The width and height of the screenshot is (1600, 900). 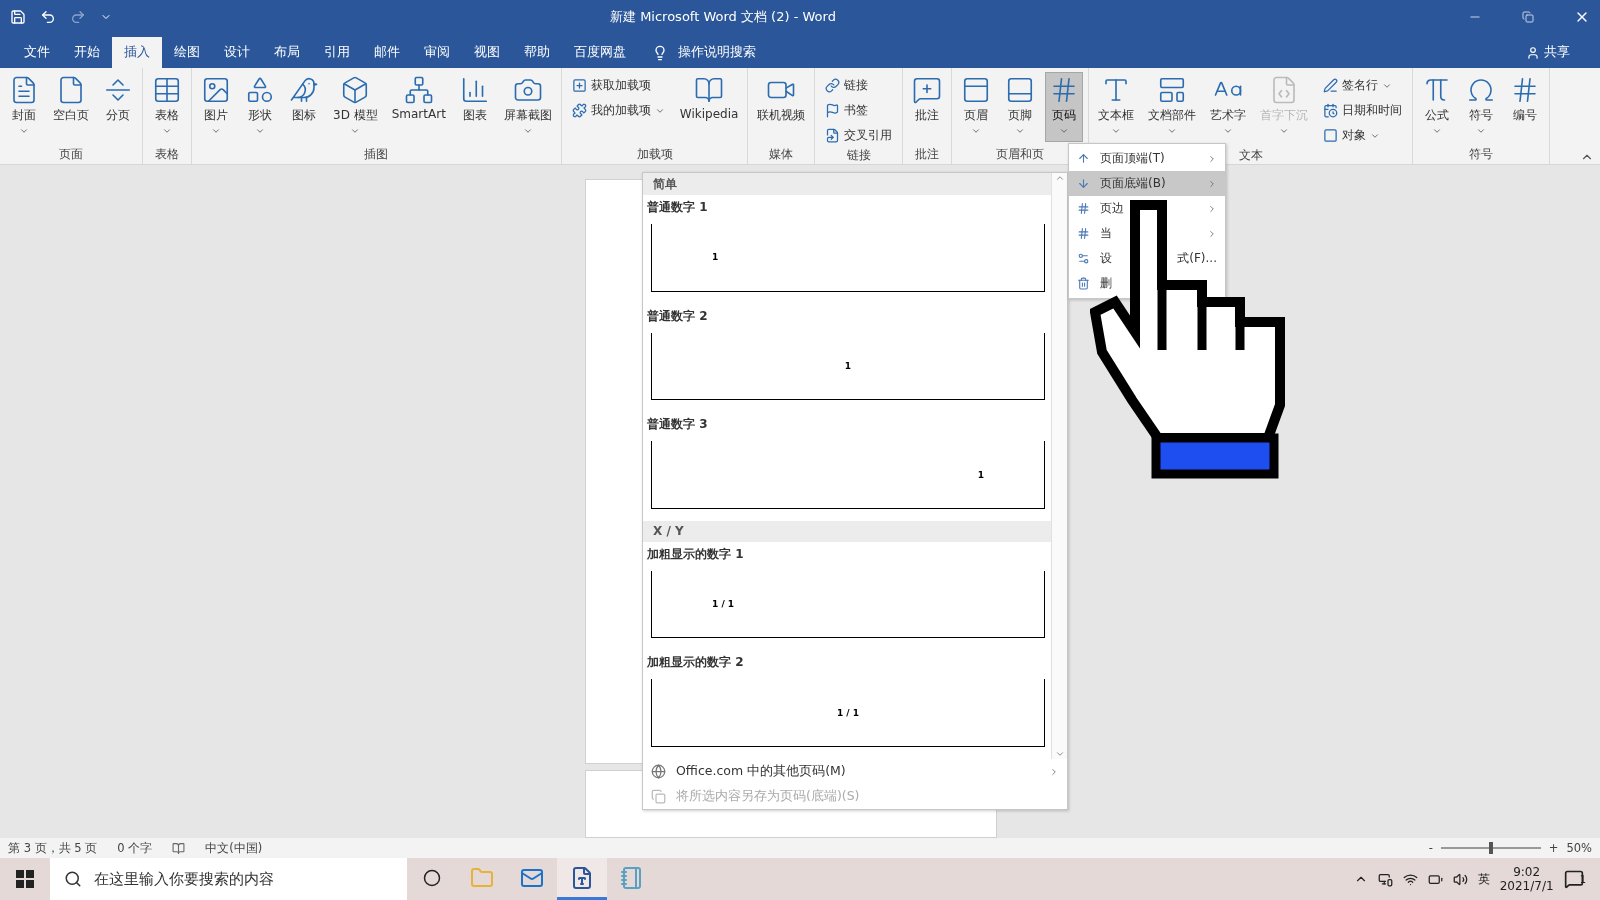 What do you see at coordinates (1385, 879) in the screenshot?
I see `device-icon` at bounding box center [1385, 879].